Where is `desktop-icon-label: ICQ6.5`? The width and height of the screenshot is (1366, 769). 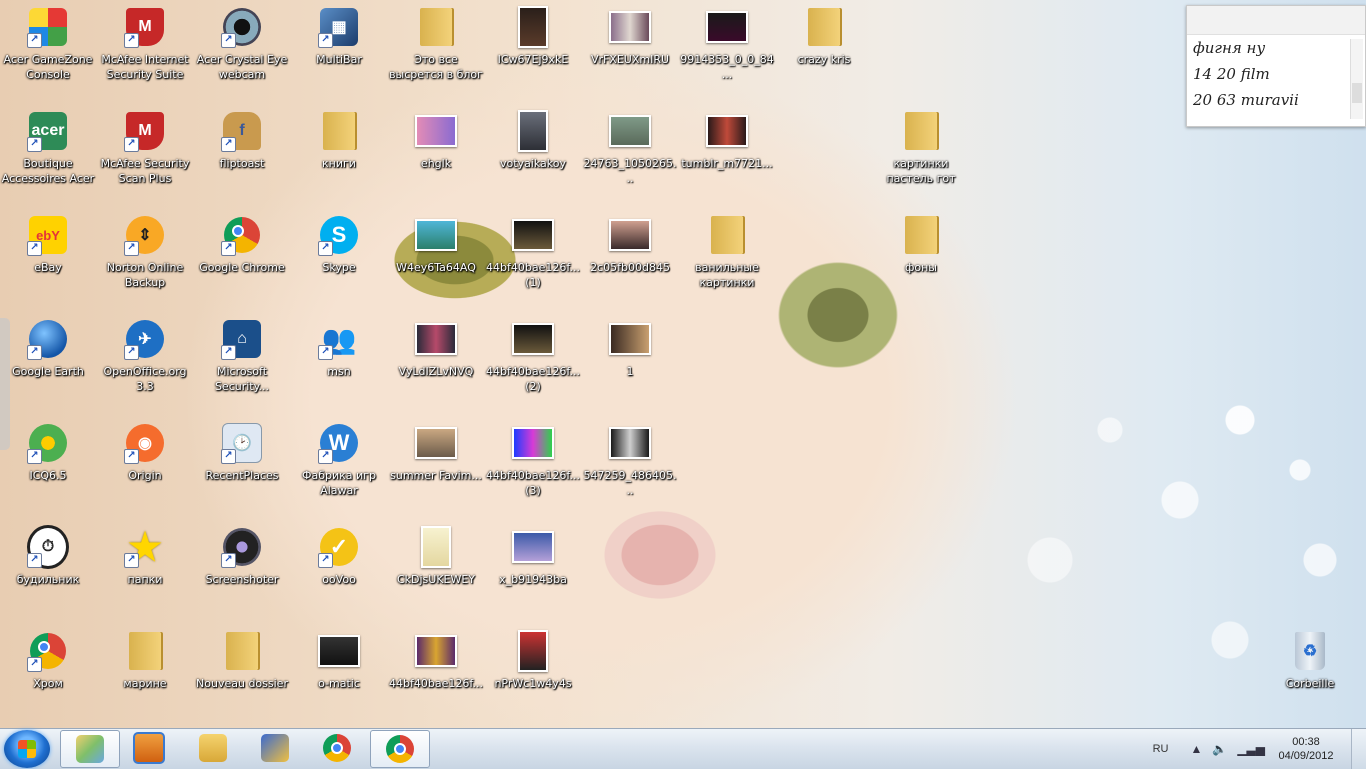
desktop-icon-label: ICQ6.5 is located at coordinates (48, 475).